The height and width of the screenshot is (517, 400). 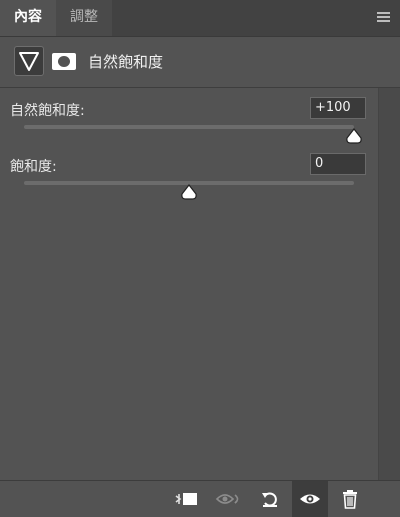 What do you see at coordinates (28, 18) in the screenshot?
I see `tab-properties: 內容` at bounding box center [28, 18].